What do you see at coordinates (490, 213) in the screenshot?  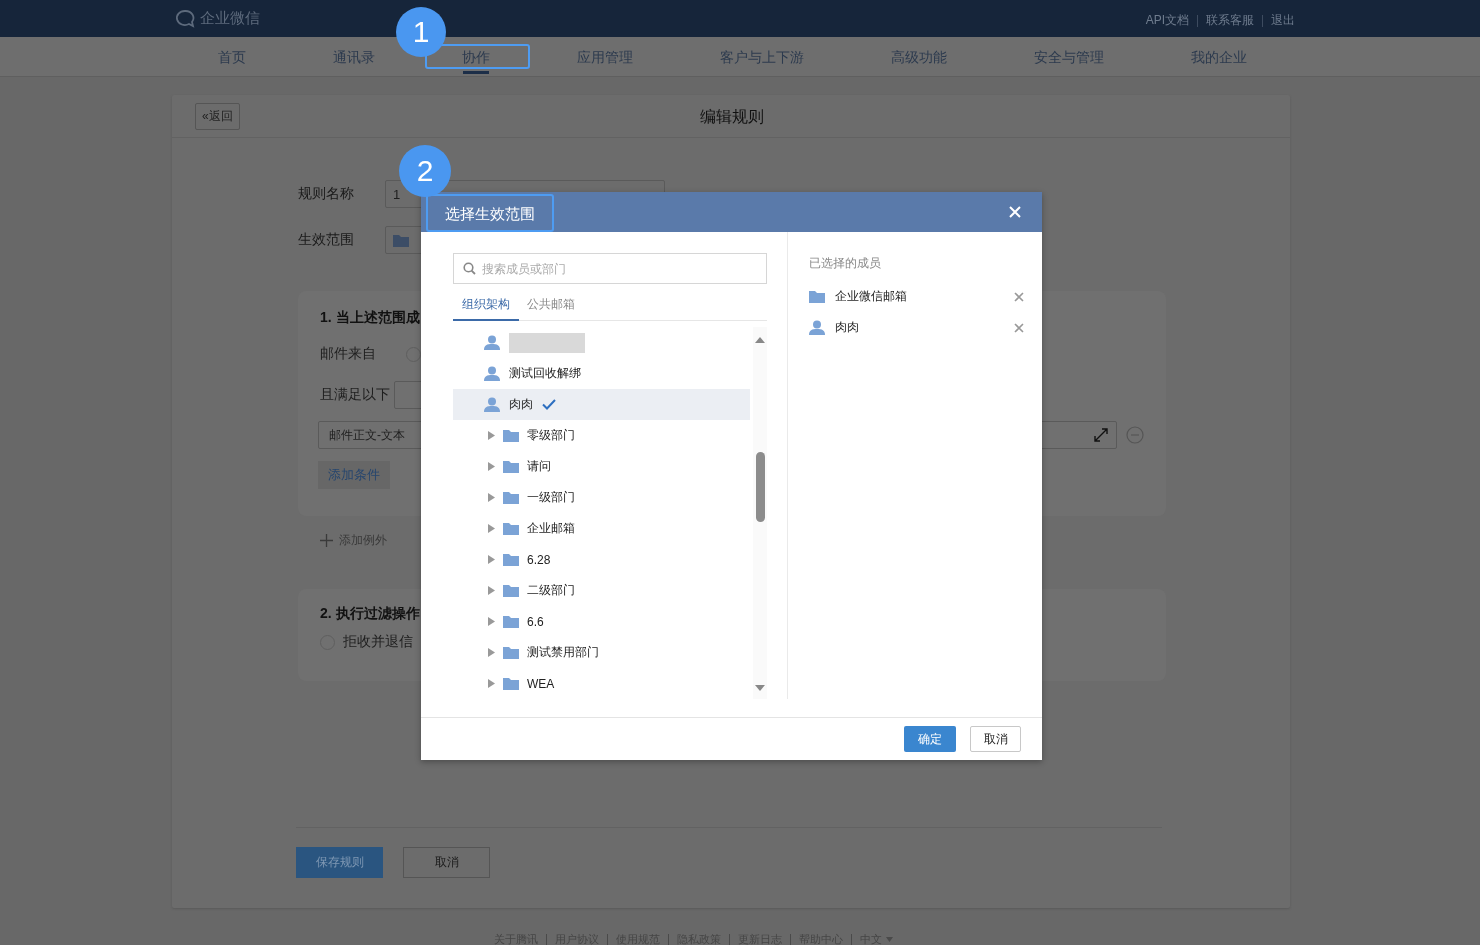 I see `dialog-title: 选择生效范围` at bounding box center [490, 213].